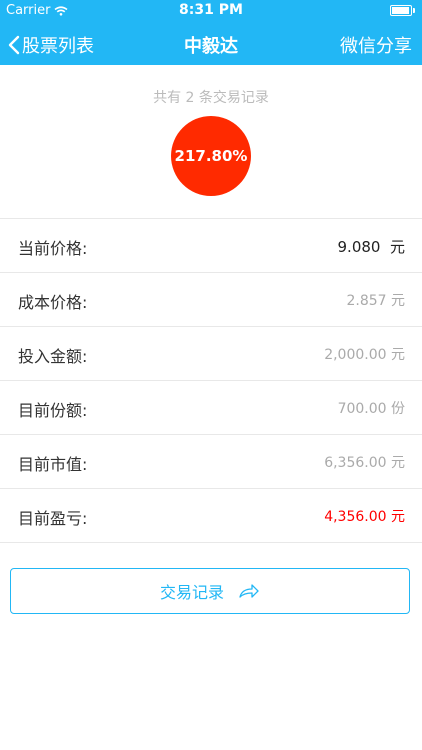  What do you see at coordinates (211, 407) in the screenshot?
I see `row-current-shares: 目前份额: 700.00 份` at bounding box center [211, 407].